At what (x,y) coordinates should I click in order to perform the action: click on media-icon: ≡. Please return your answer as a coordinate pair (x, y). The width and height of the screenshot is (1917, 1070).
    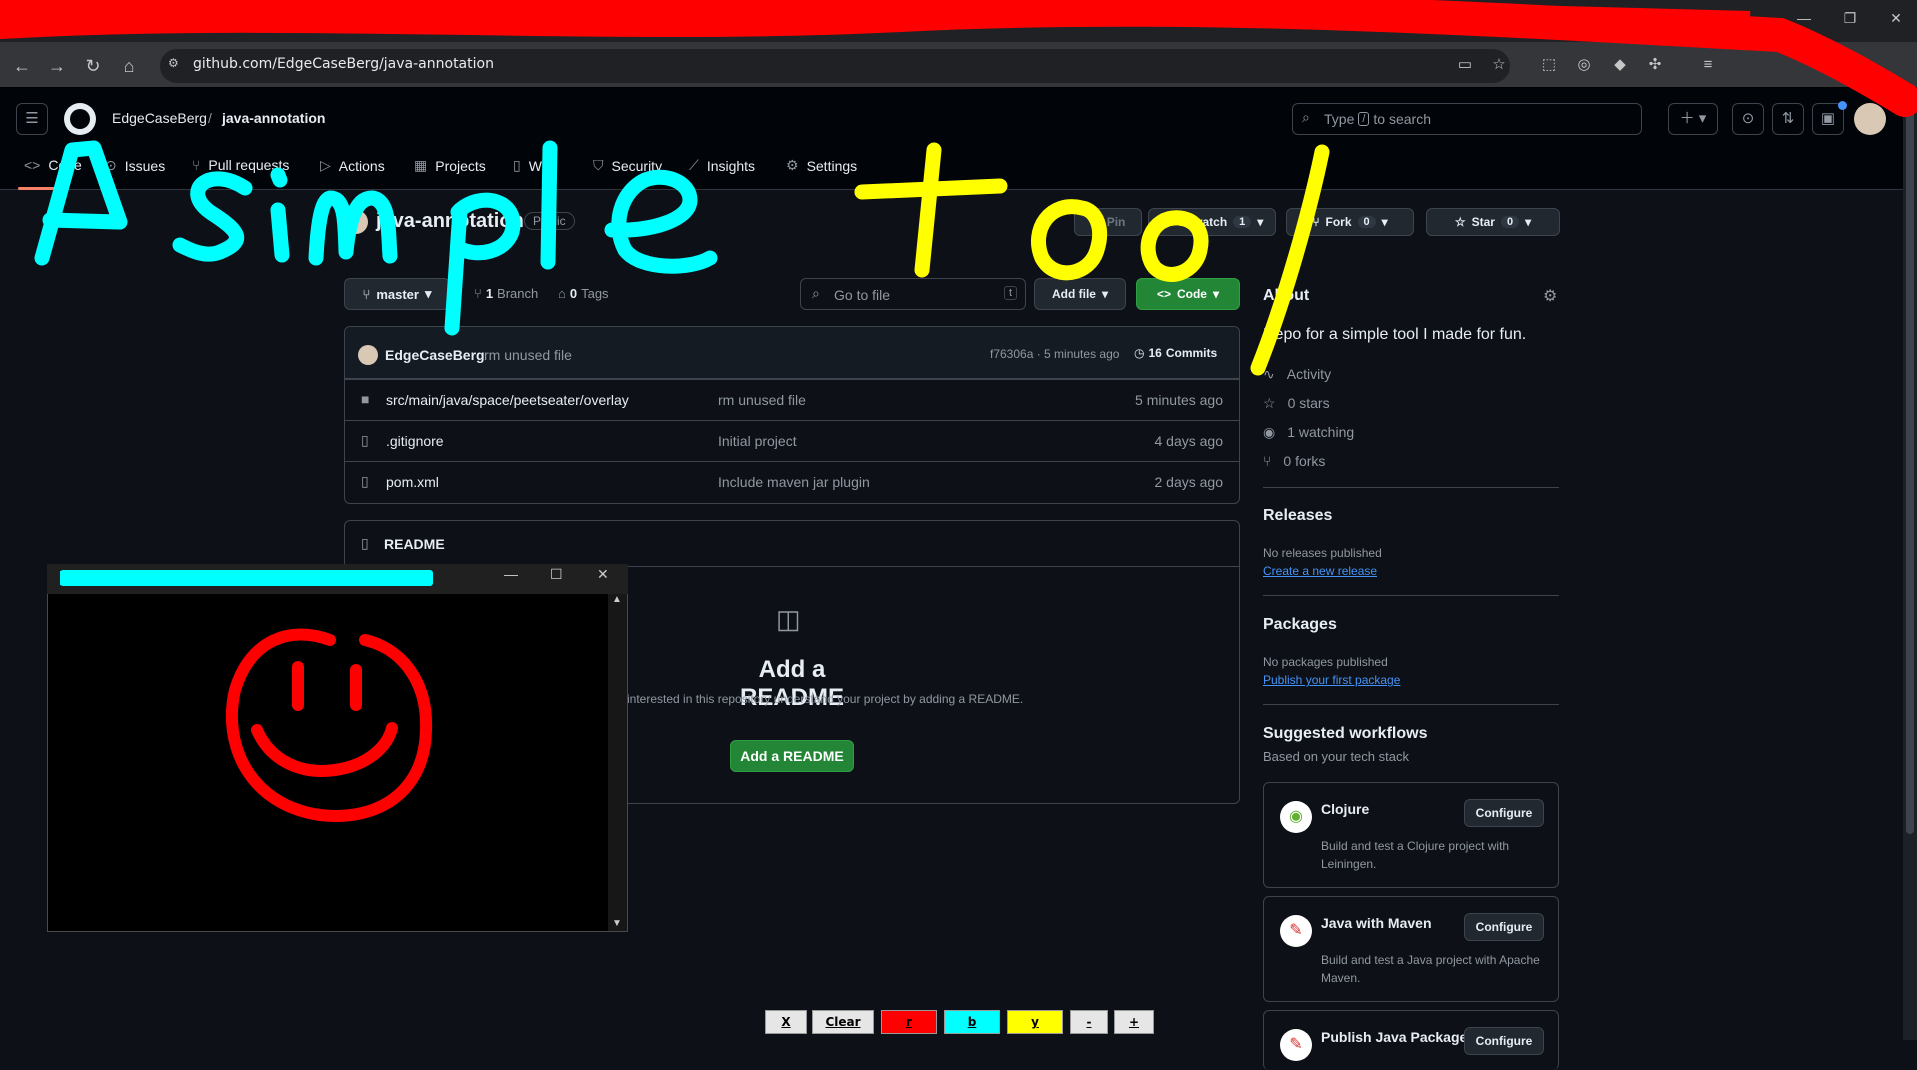
    Looking at the image, I should click on (1708, 65).